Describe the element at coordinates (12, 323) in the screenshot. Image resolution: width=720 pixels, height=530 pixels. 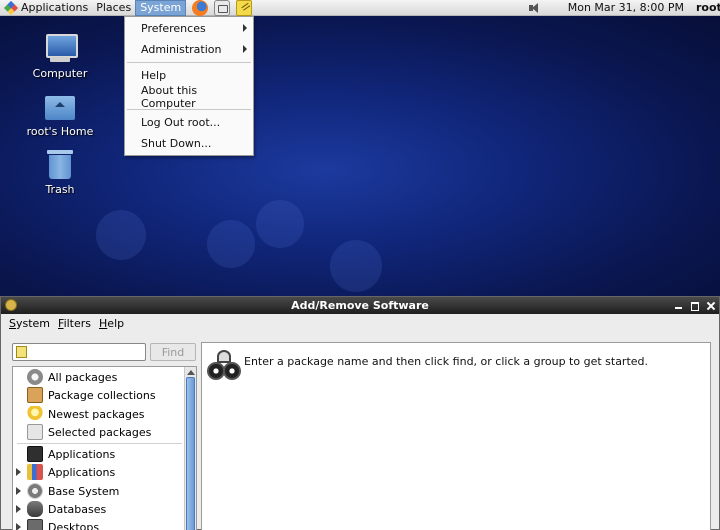
I see `menubar-mnemonic: S` at that location.